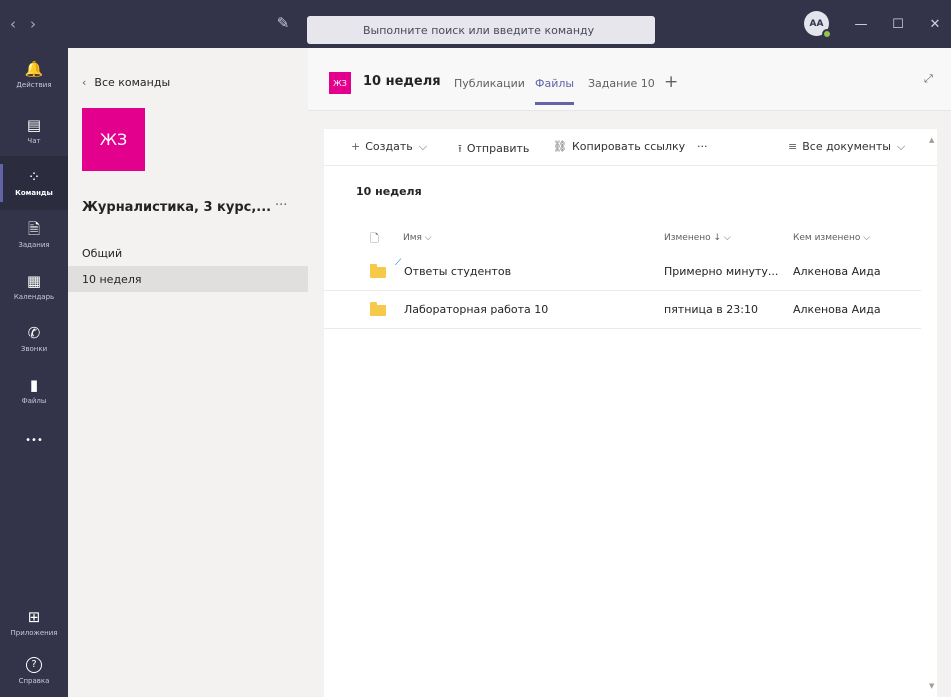  What do you see at coordinates (476, 309) in the screenshot?
I see `file-name: Лабораторная работа 10` at bounding box center [476, 309].